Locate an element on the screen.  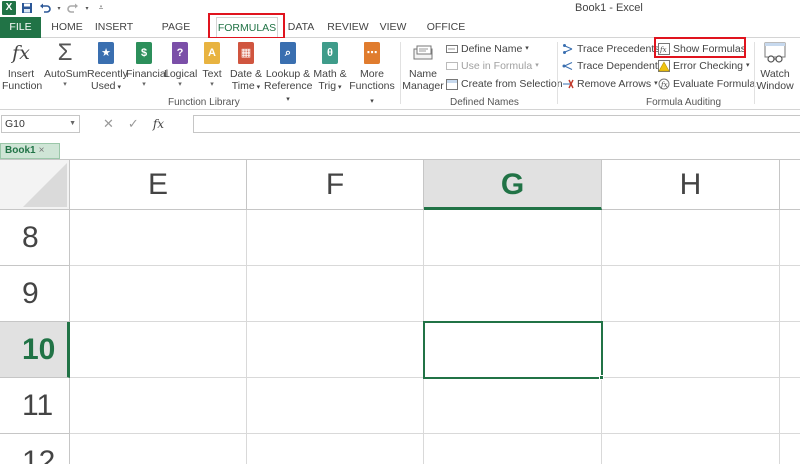
tab-home: HOME is located at coordinates (67, 27).